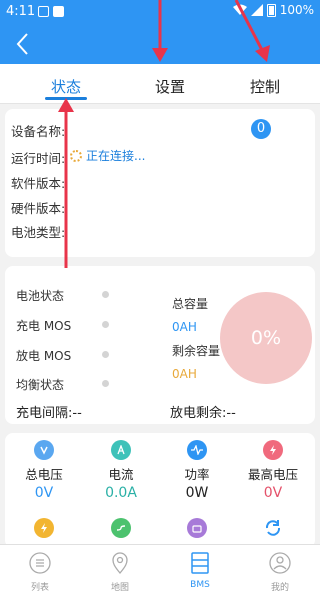  Describe the element at coordinates (160, 31) in the screenshot. I see `arrow-to-settings-tab` at that location.